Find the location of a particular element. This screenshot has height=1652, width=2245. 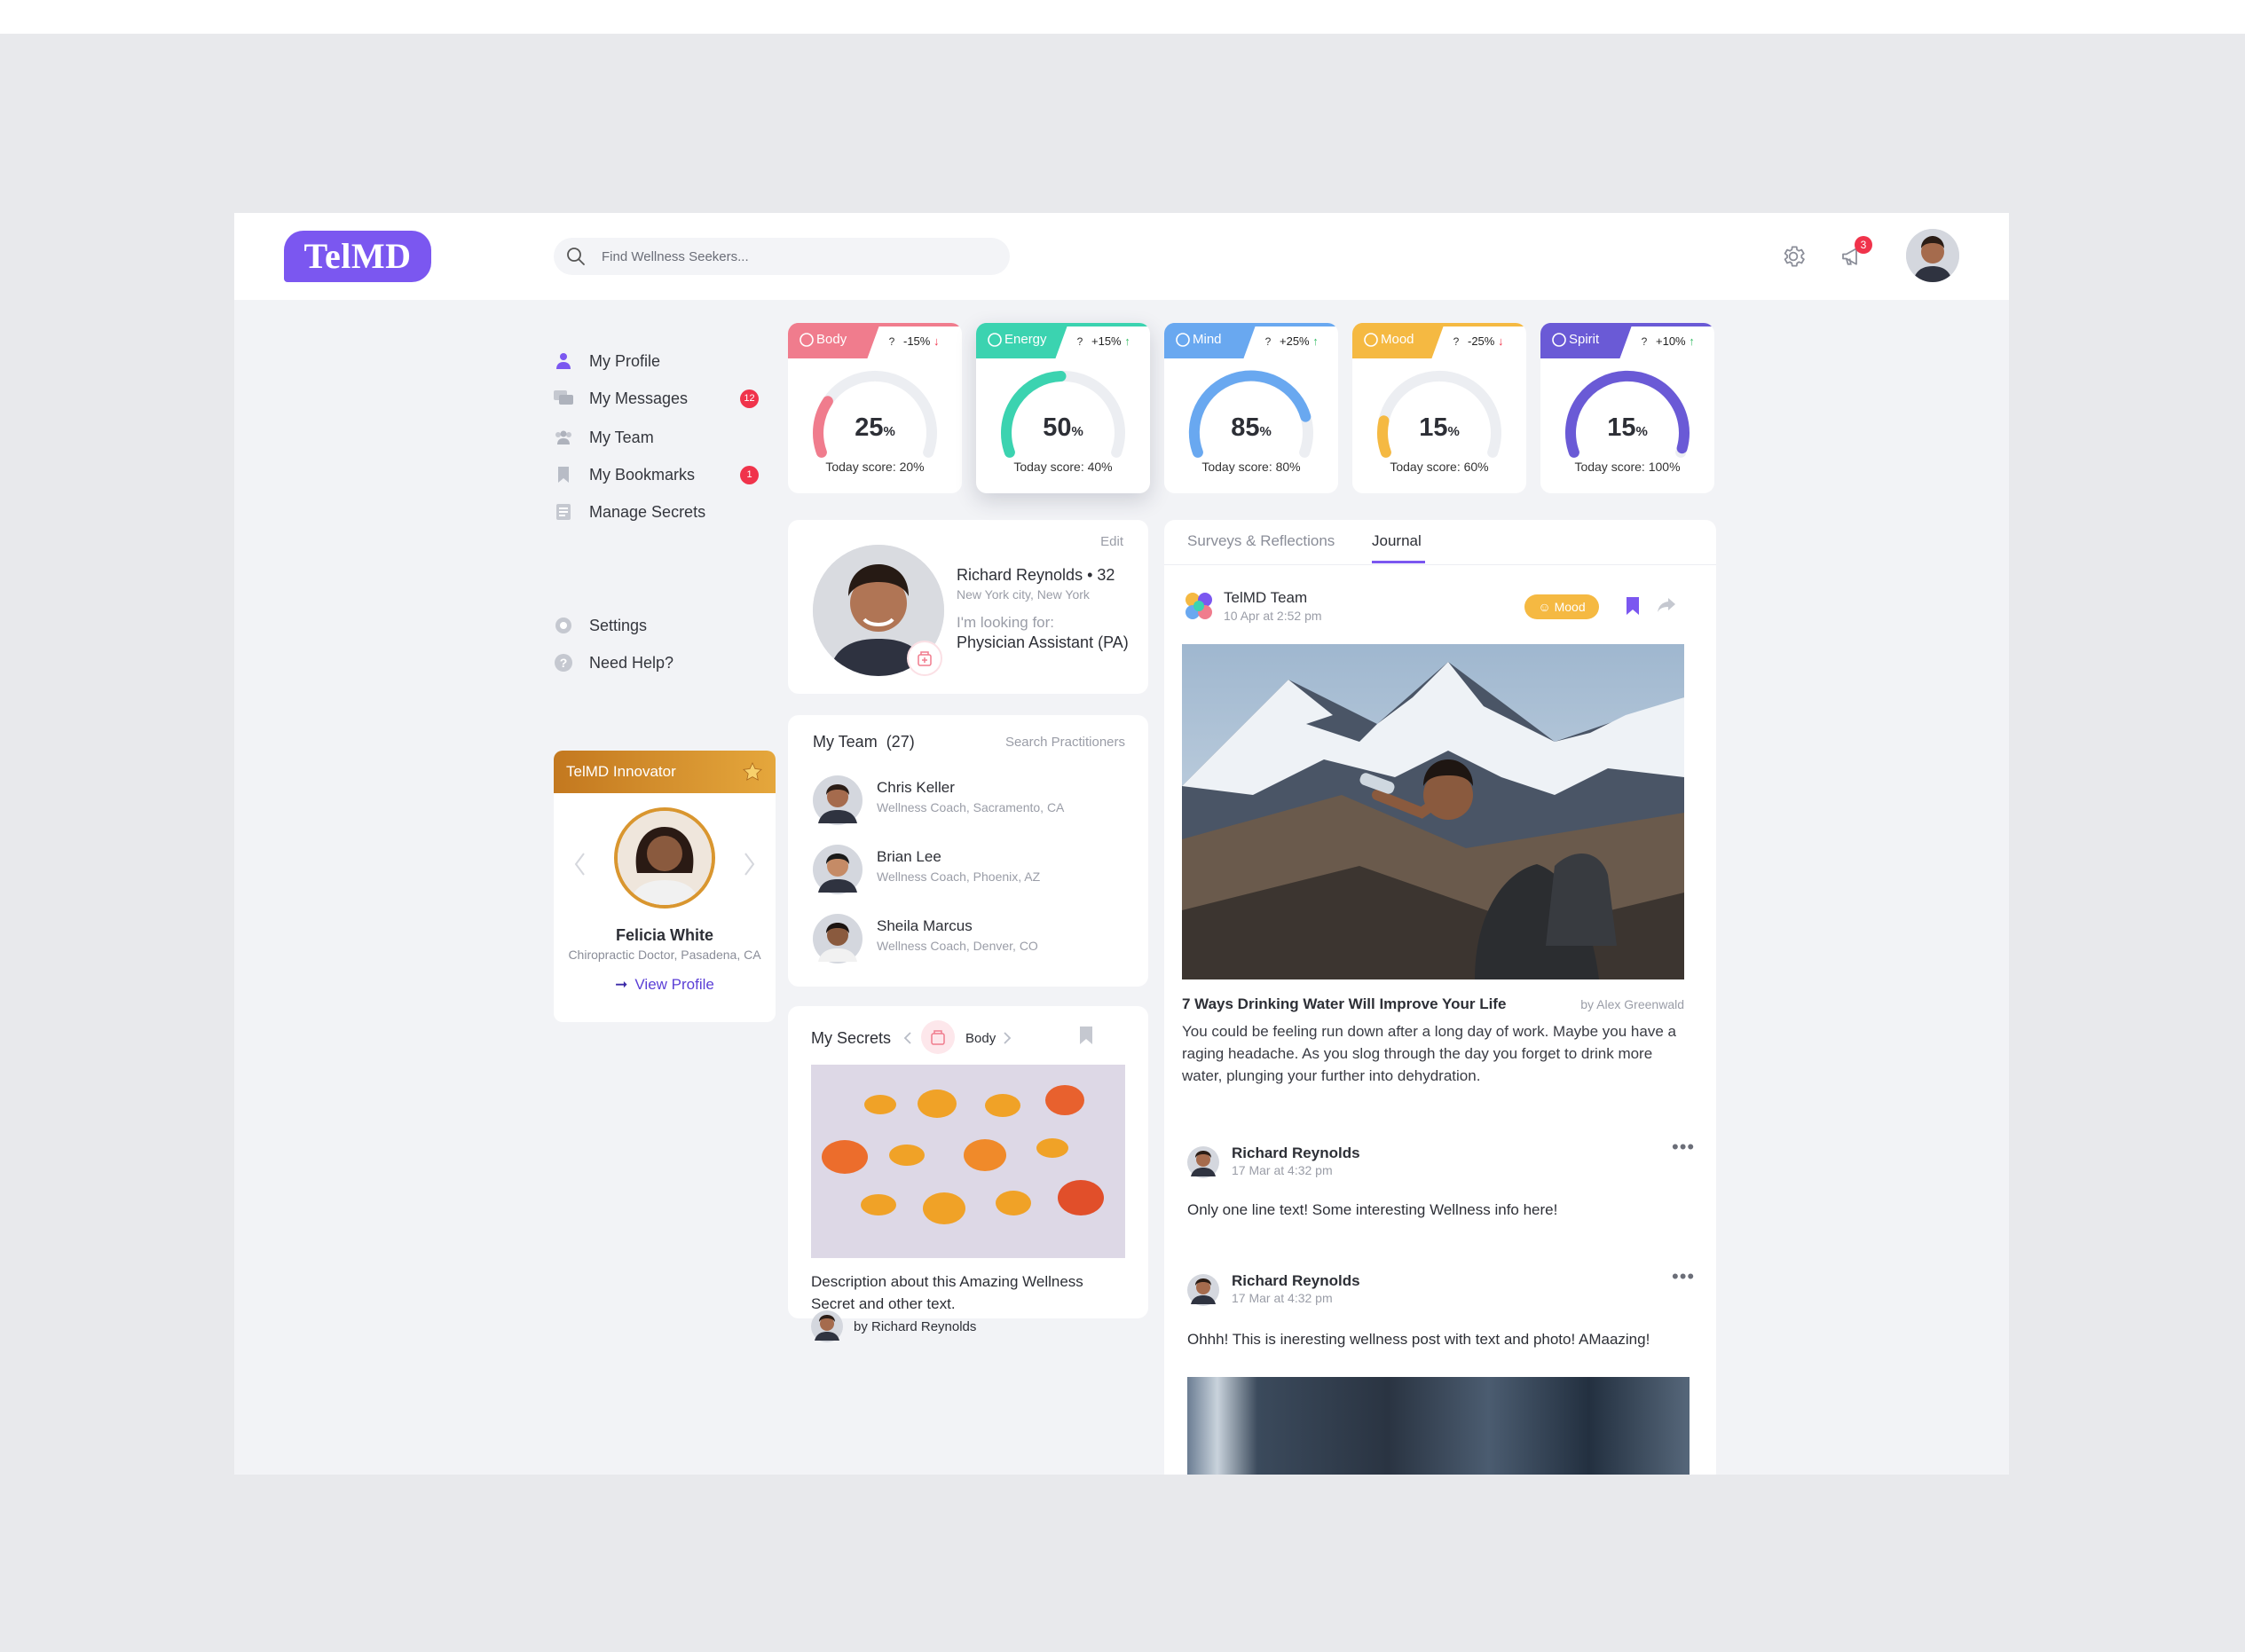

stat-value-number: 15 is located at coordinates (1433, 427).